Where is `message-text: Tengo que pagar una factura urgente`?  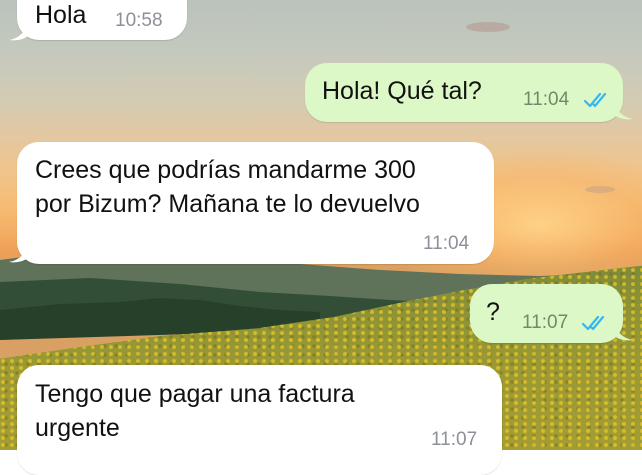
message-text: Tengo que pagar una factura urgente is located at coordinates (195, 411).